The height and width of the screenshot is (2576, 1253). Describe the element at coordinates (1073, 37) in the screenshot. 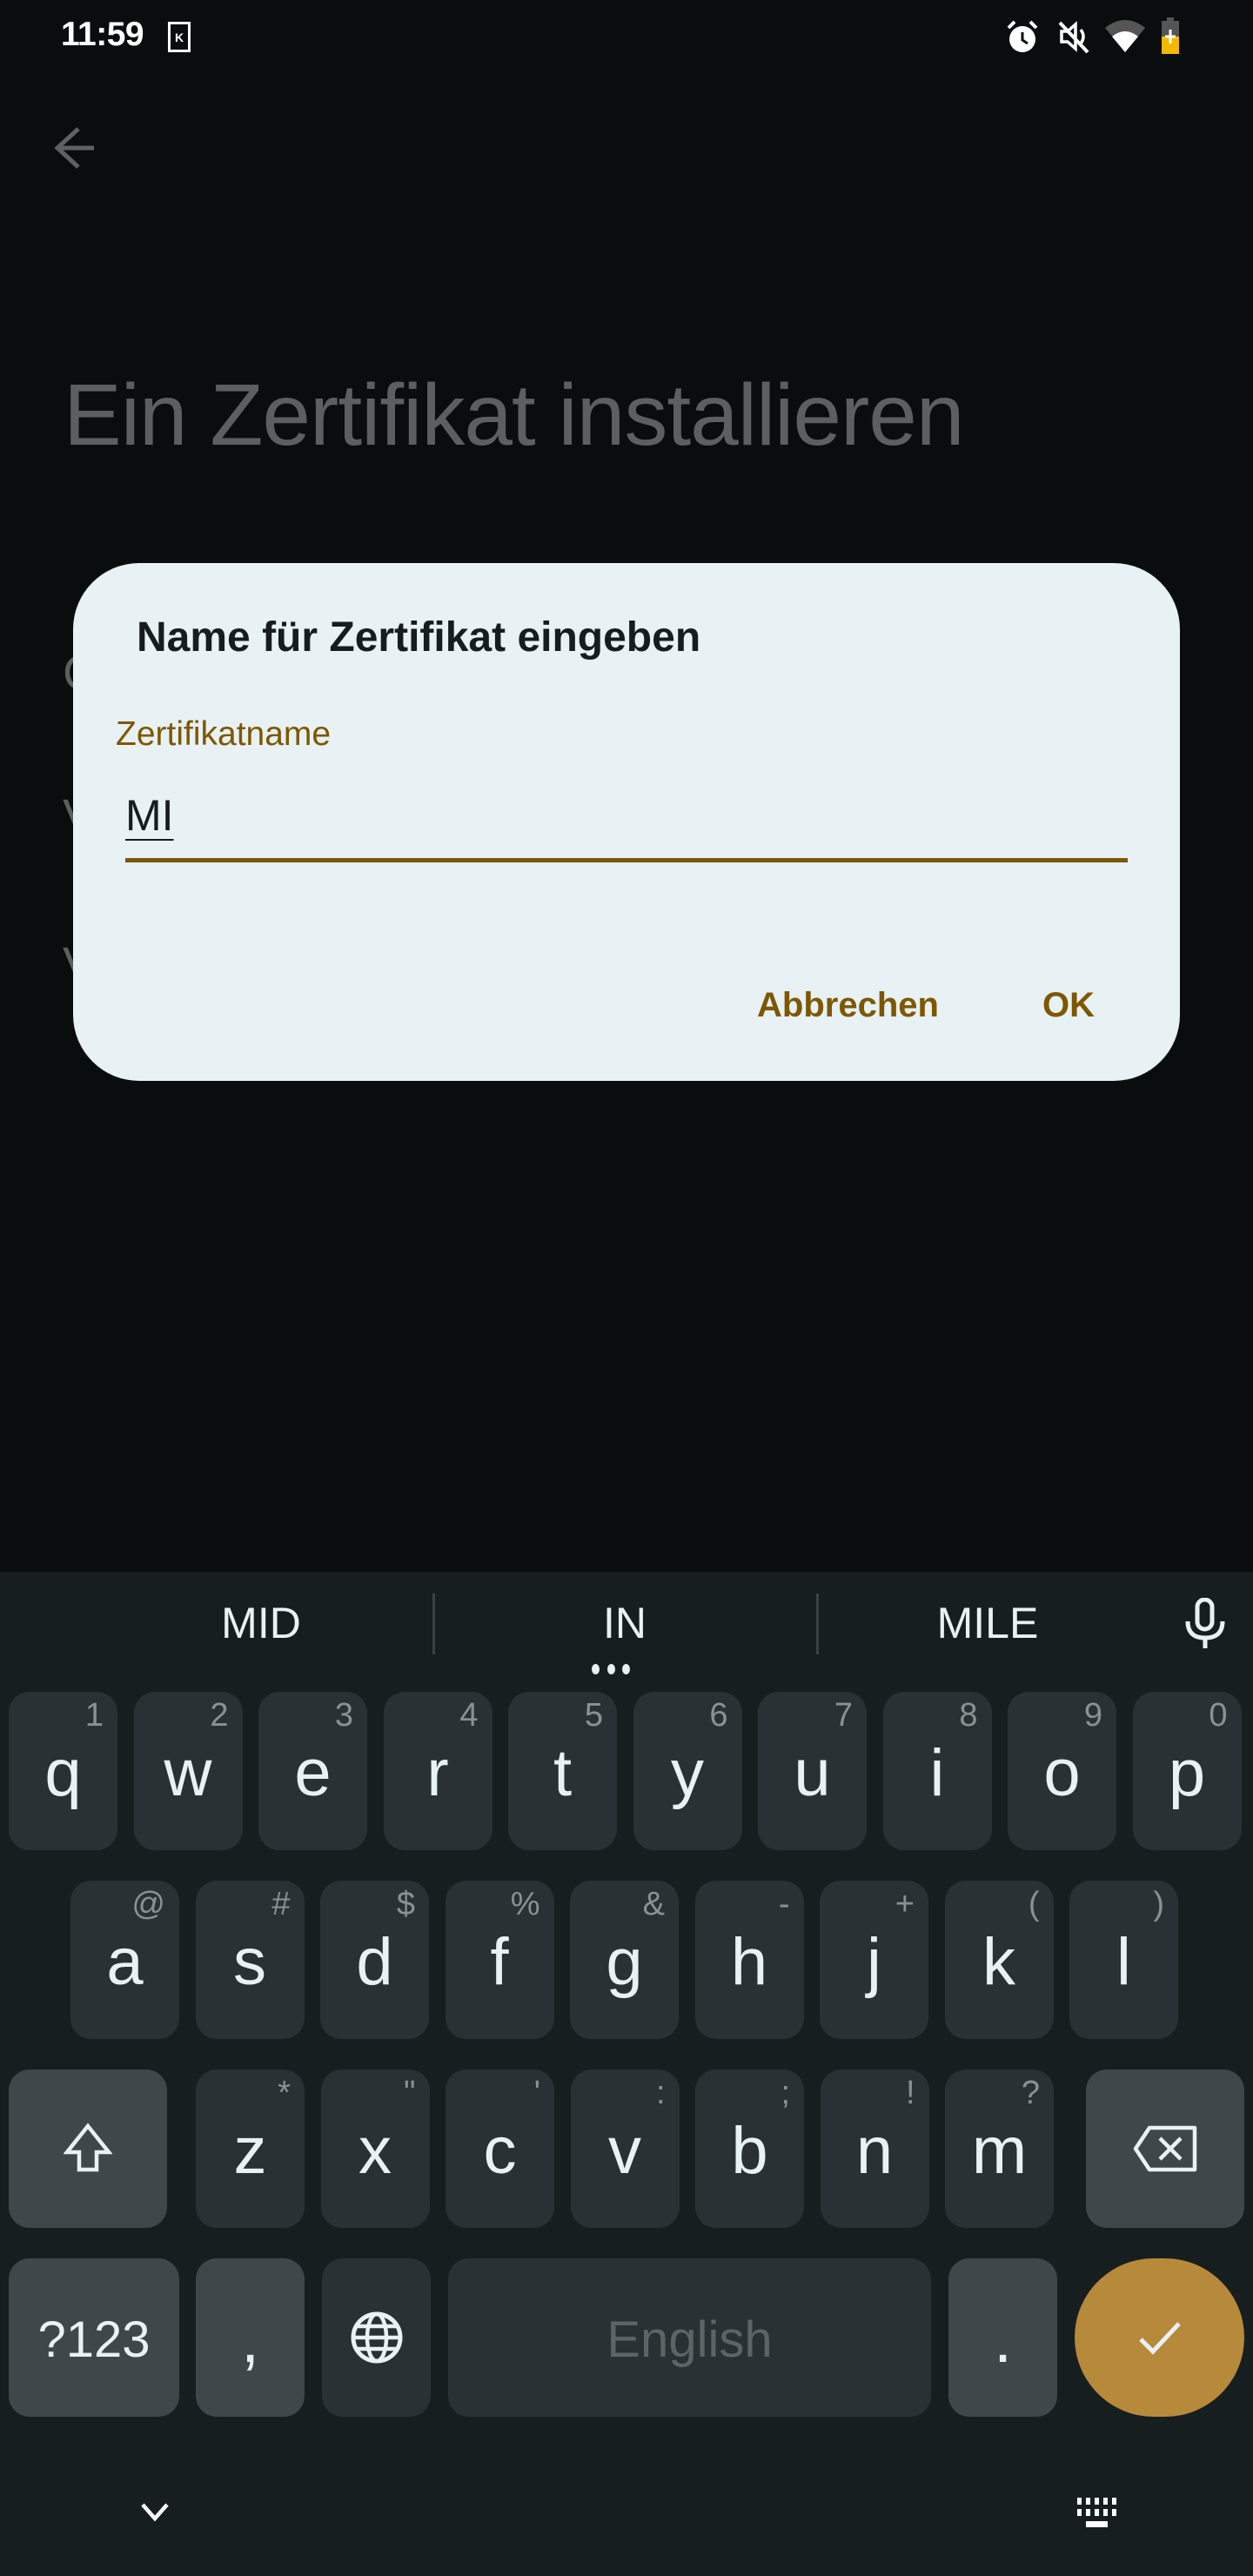

I see `volume-muted-icon` at that location.